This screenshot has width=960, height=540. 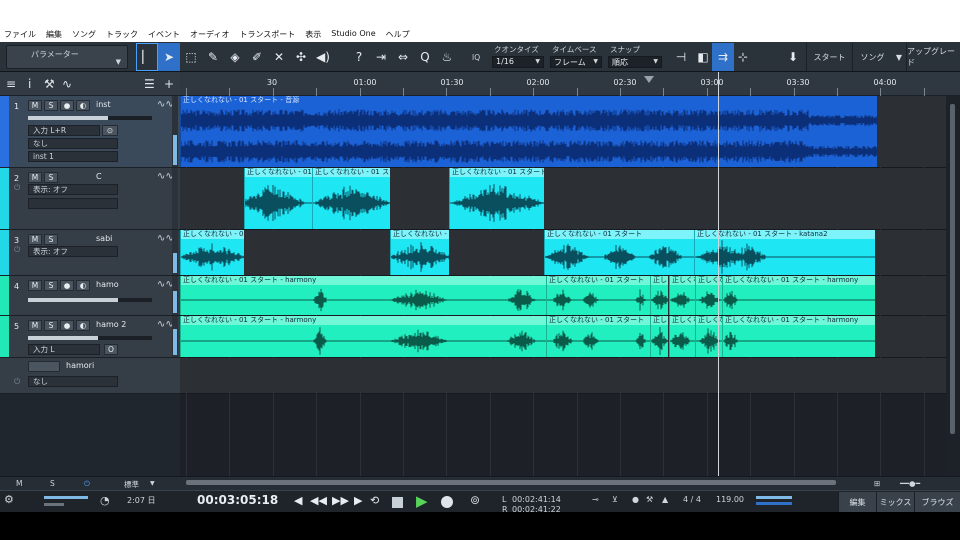 I want to click on track-header: 2 M S C ∿∿ ⏻ 表示: オフ, so click(x=90, y=199).